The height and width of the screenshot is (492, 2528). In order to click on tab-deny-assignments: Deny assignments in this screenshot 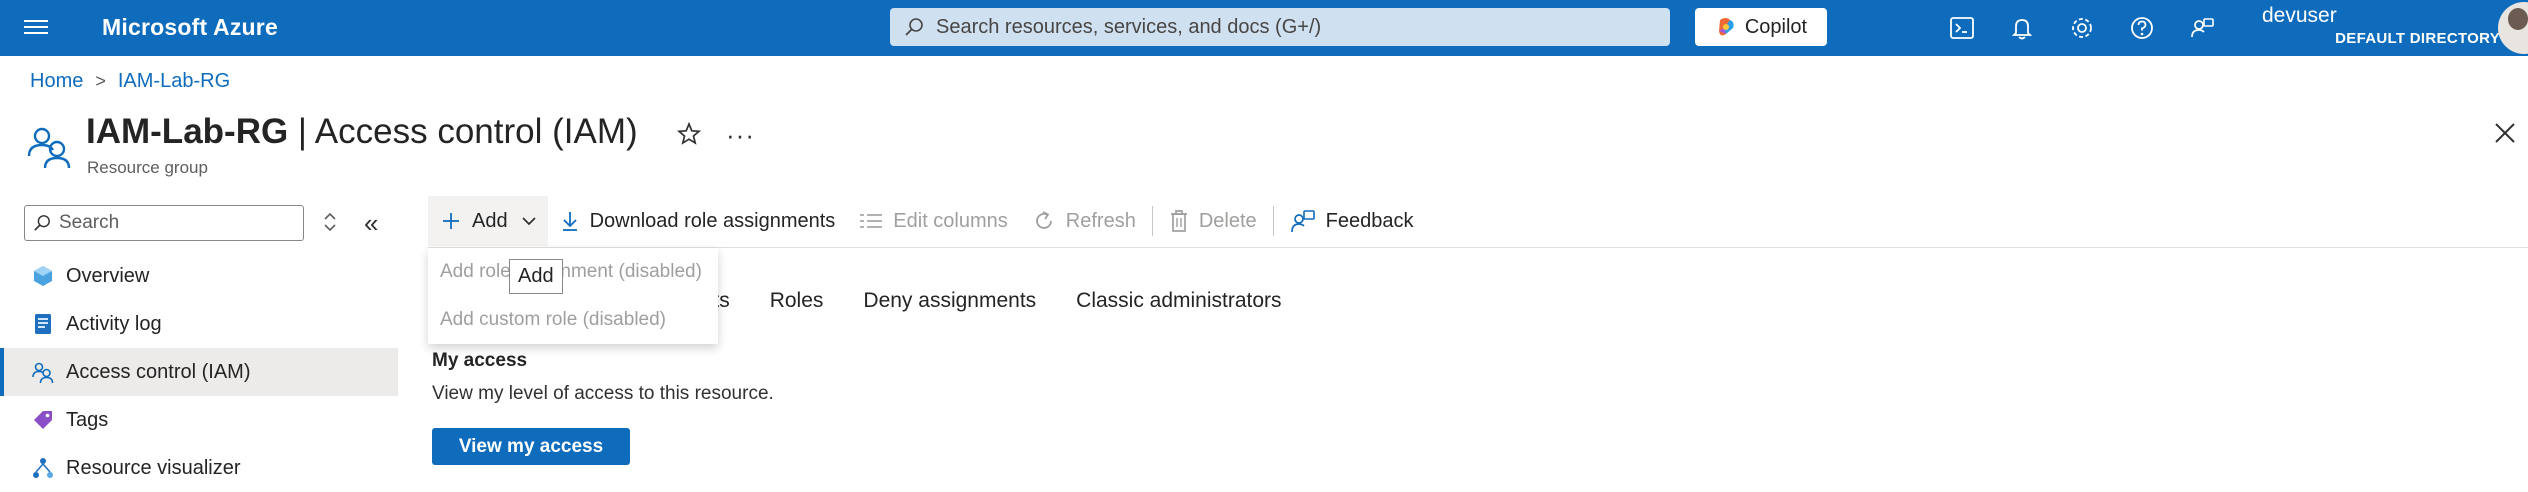, I will do `click(949, 301)`.